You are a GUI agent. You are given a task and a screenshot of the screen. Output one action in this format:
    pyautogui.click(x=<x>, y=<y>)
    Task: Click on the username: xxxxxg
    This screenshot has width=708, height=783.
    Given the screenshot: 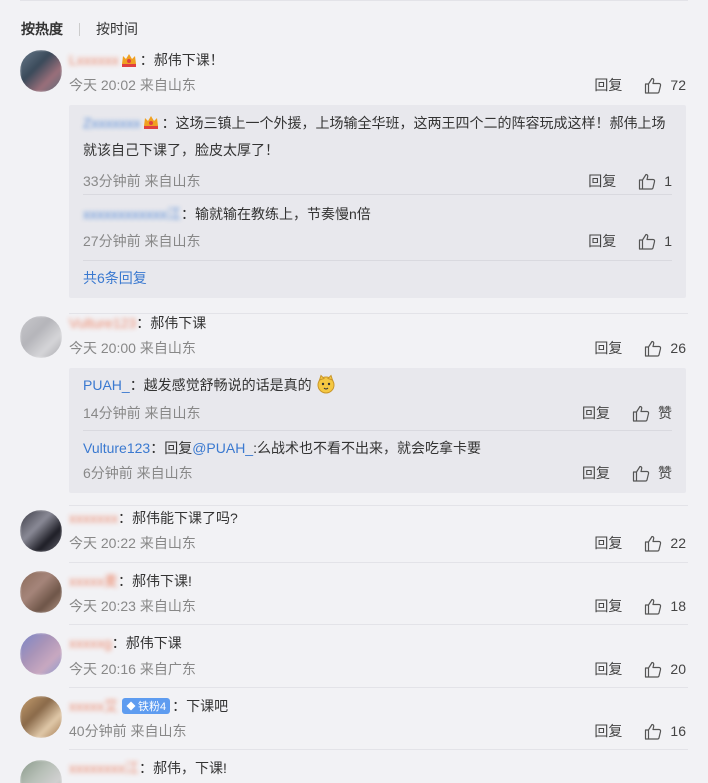 What is the action you would take?
    pyautogui.click(x=90, y=643)
    